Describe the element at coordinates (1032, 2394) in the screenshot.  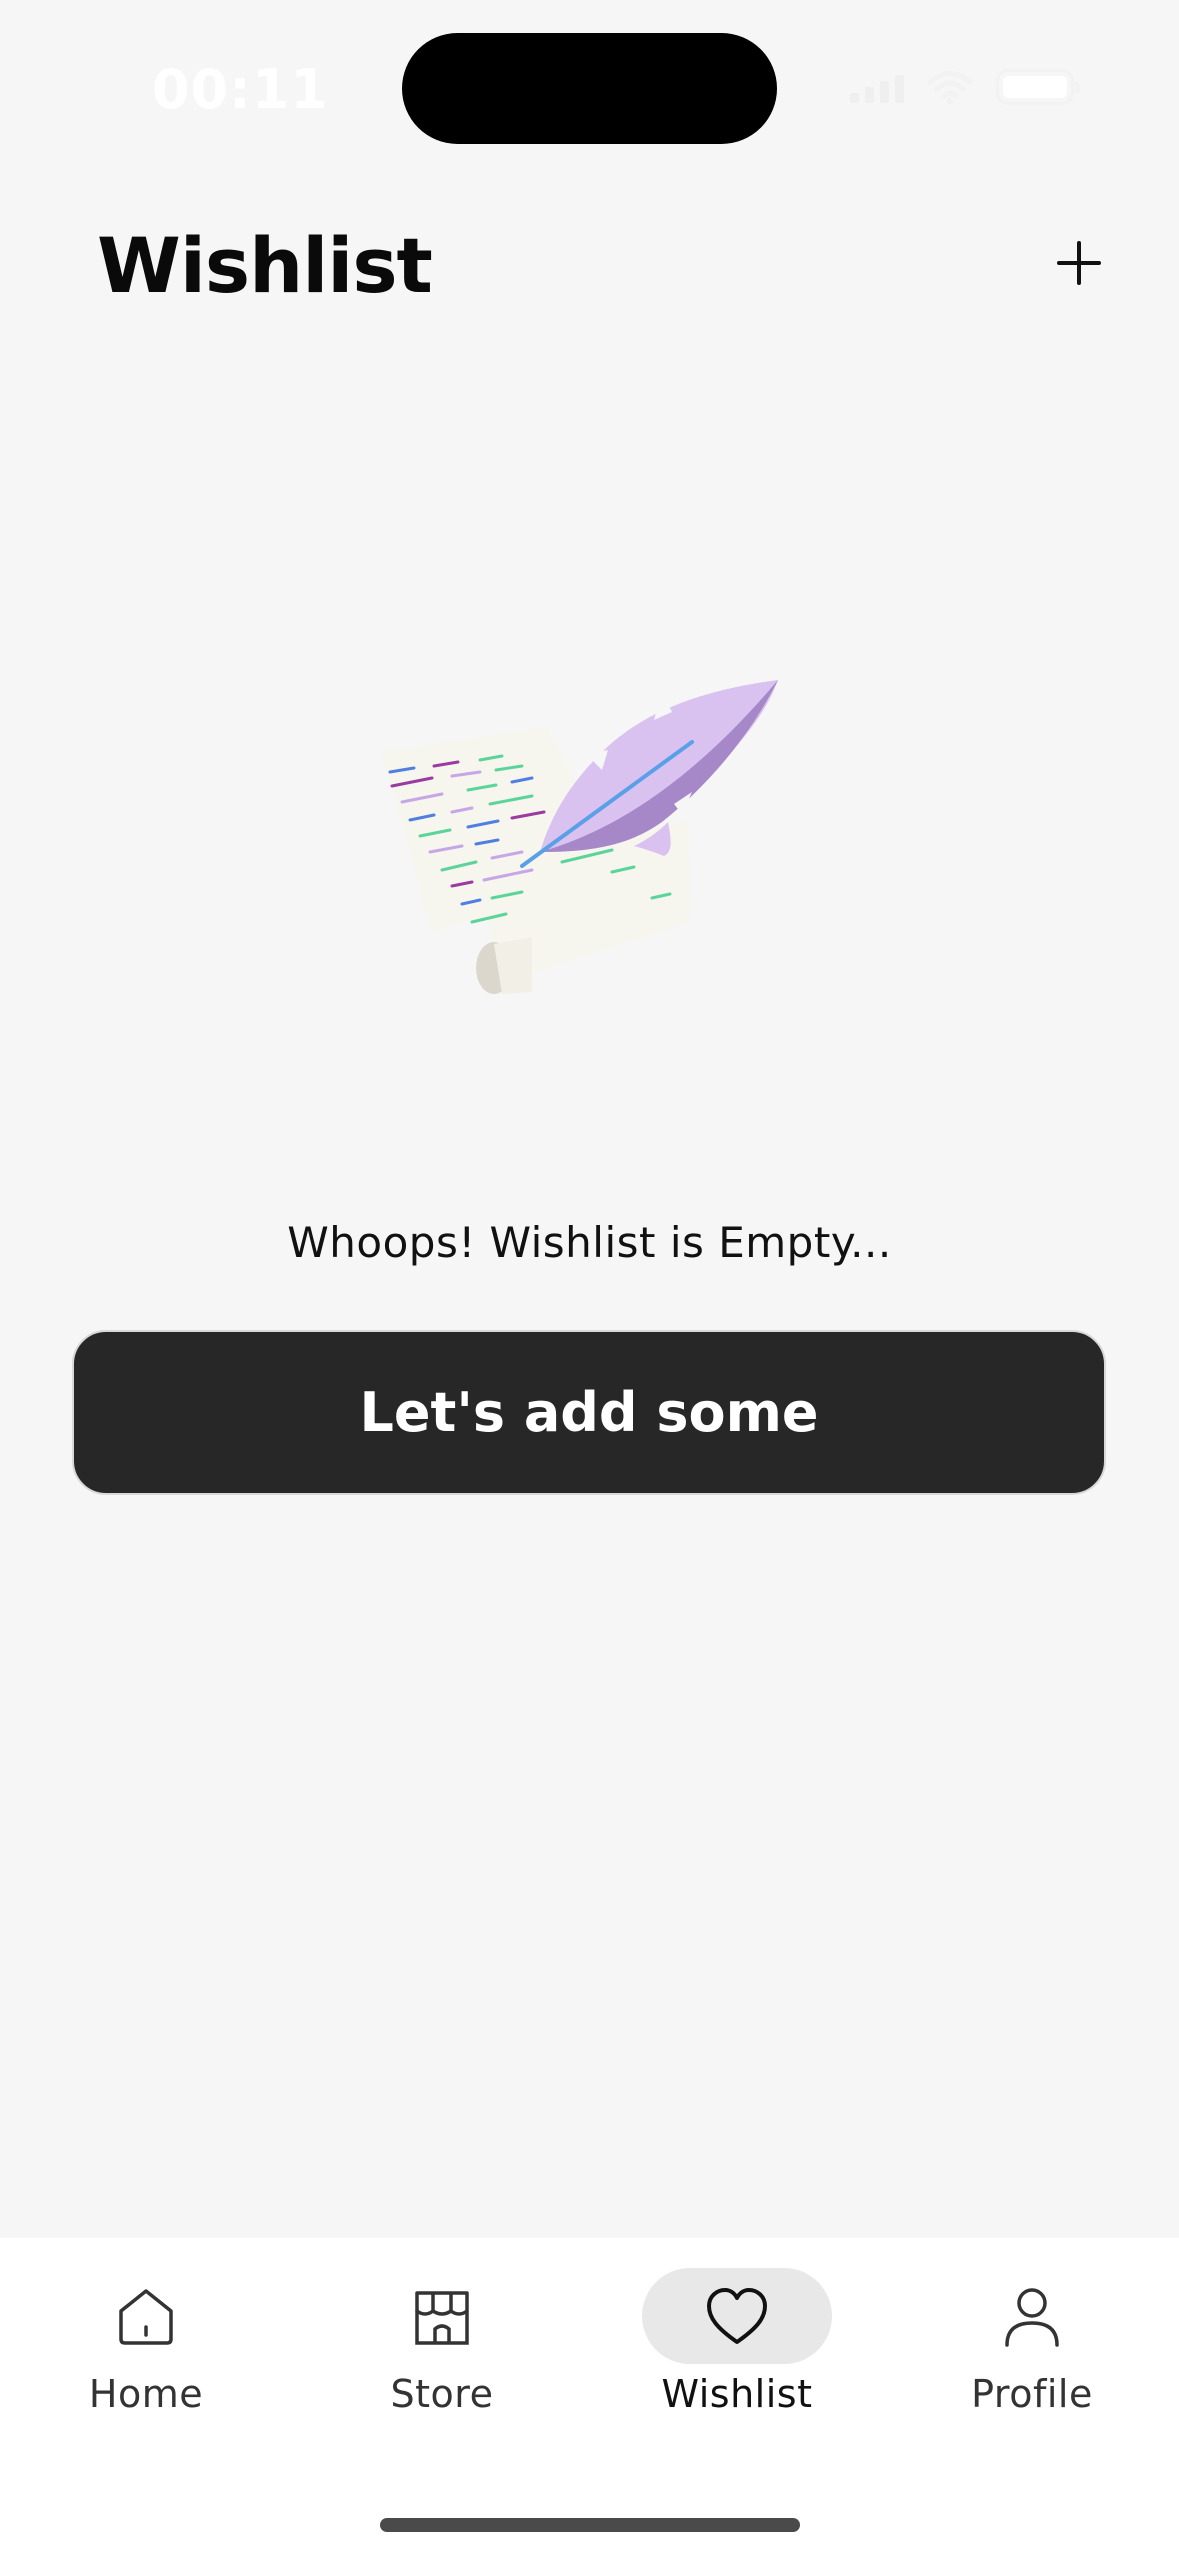
I see `tab-label: Profile` at that location.